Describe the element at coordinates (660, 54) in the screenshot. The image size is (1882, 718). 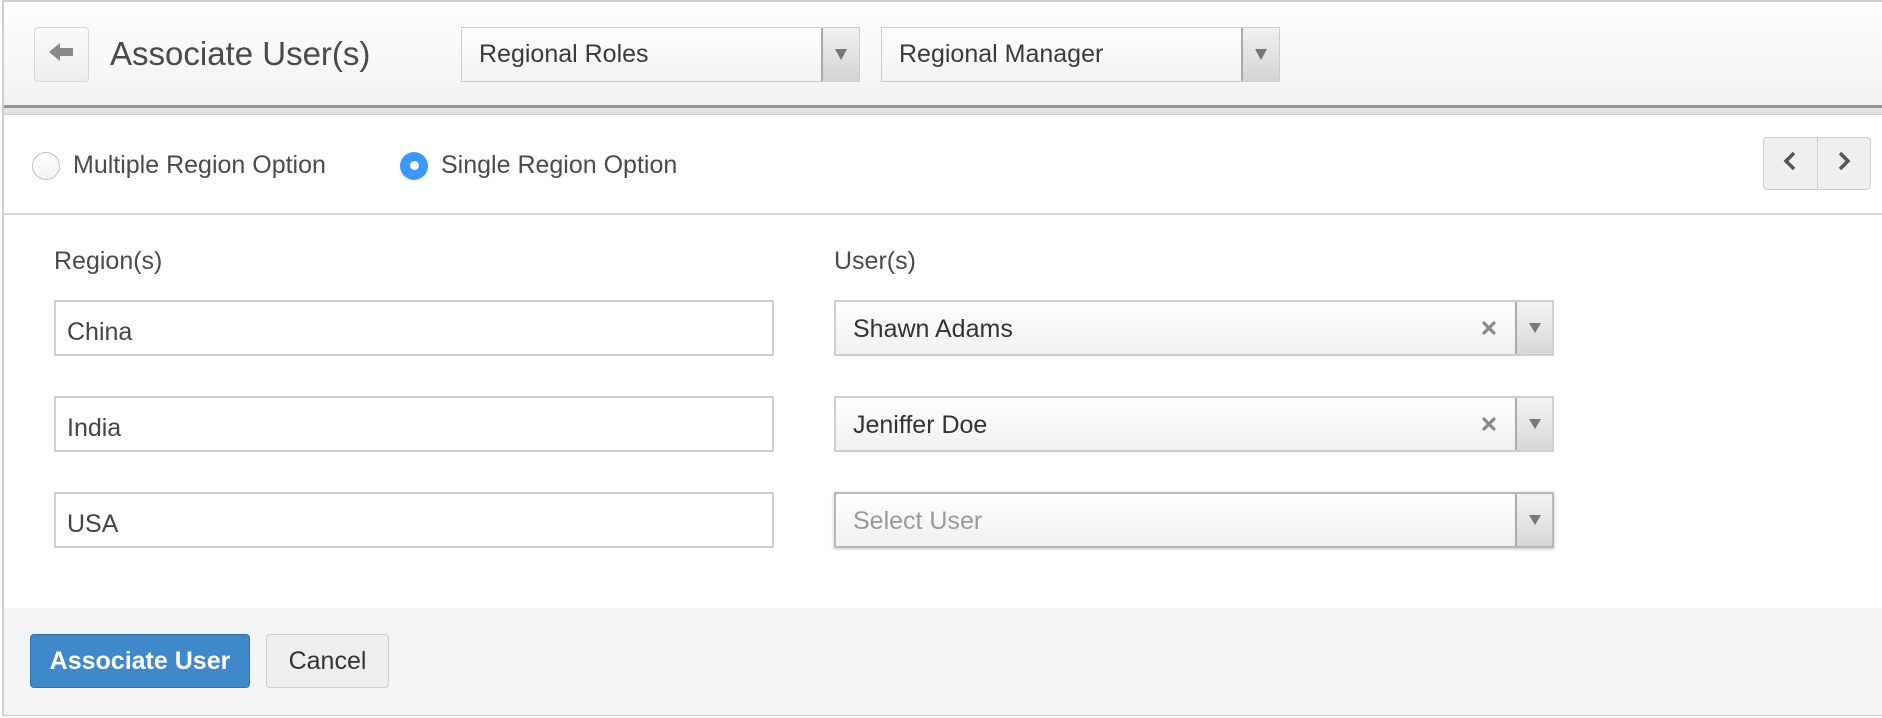
I see `role-group-select: Regional Roles` at that location.